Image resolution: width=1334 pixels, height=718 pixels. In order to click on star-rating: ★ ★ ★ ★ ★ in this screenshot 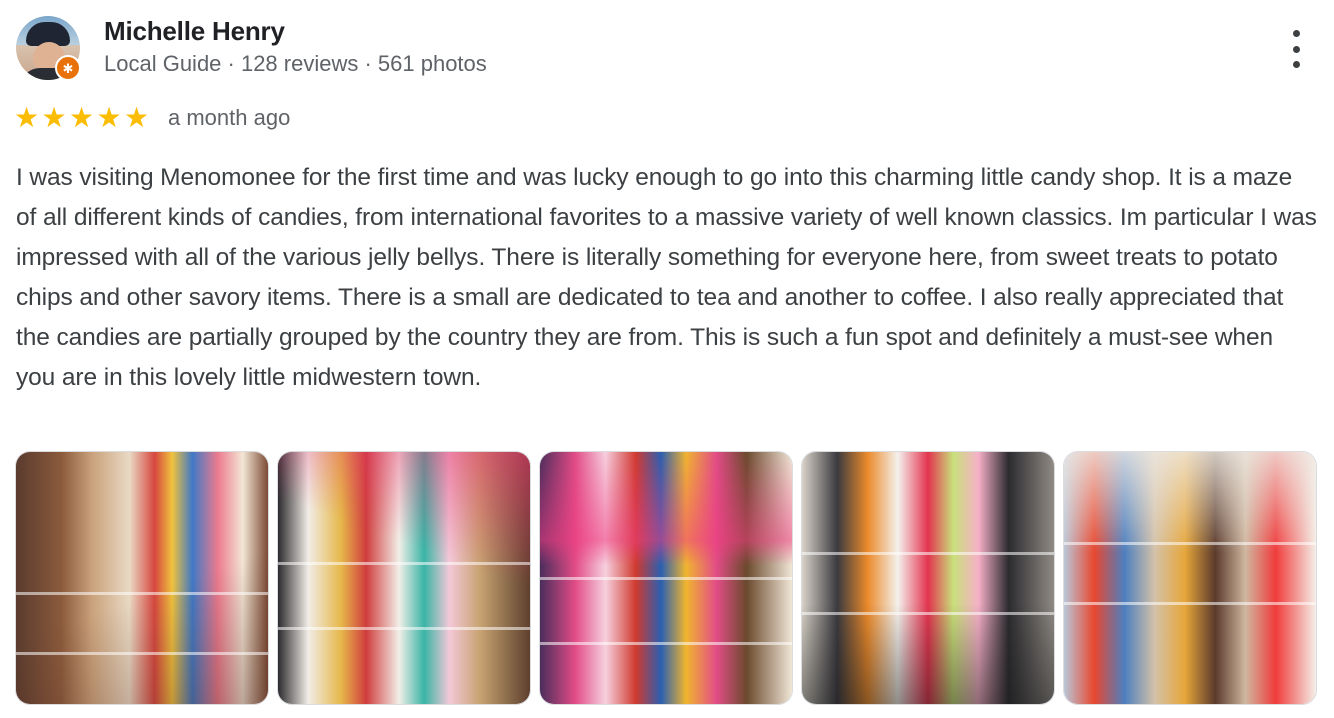, I will do `click(83, 118)`.